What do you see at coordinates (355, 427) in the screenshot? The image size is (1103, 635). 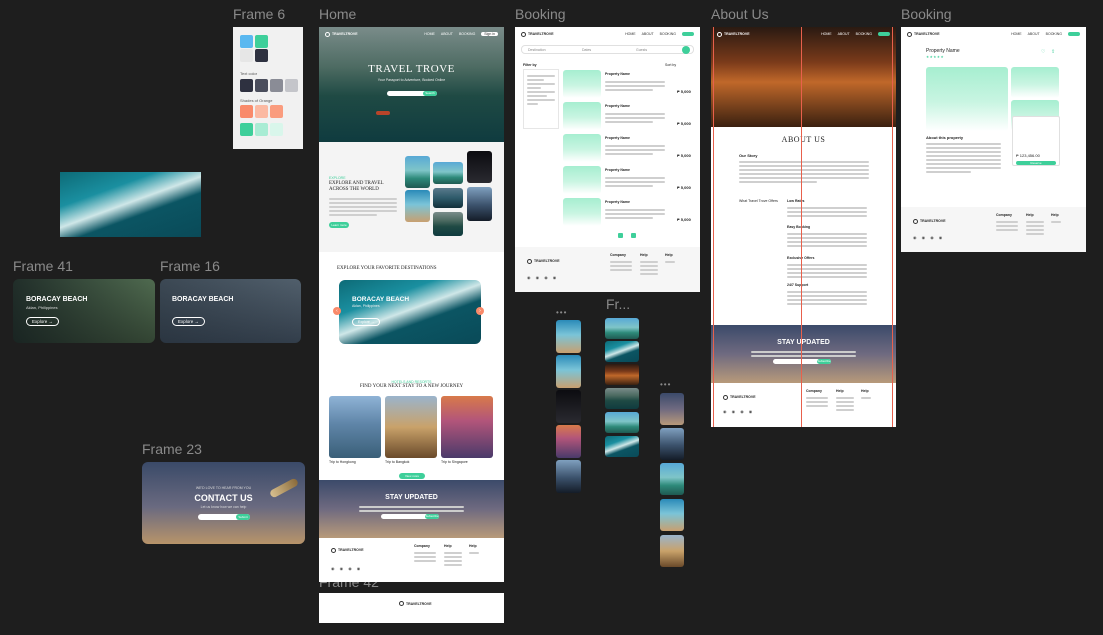 I see `stay-photo-hongkong` at bounding box center [355, 427].